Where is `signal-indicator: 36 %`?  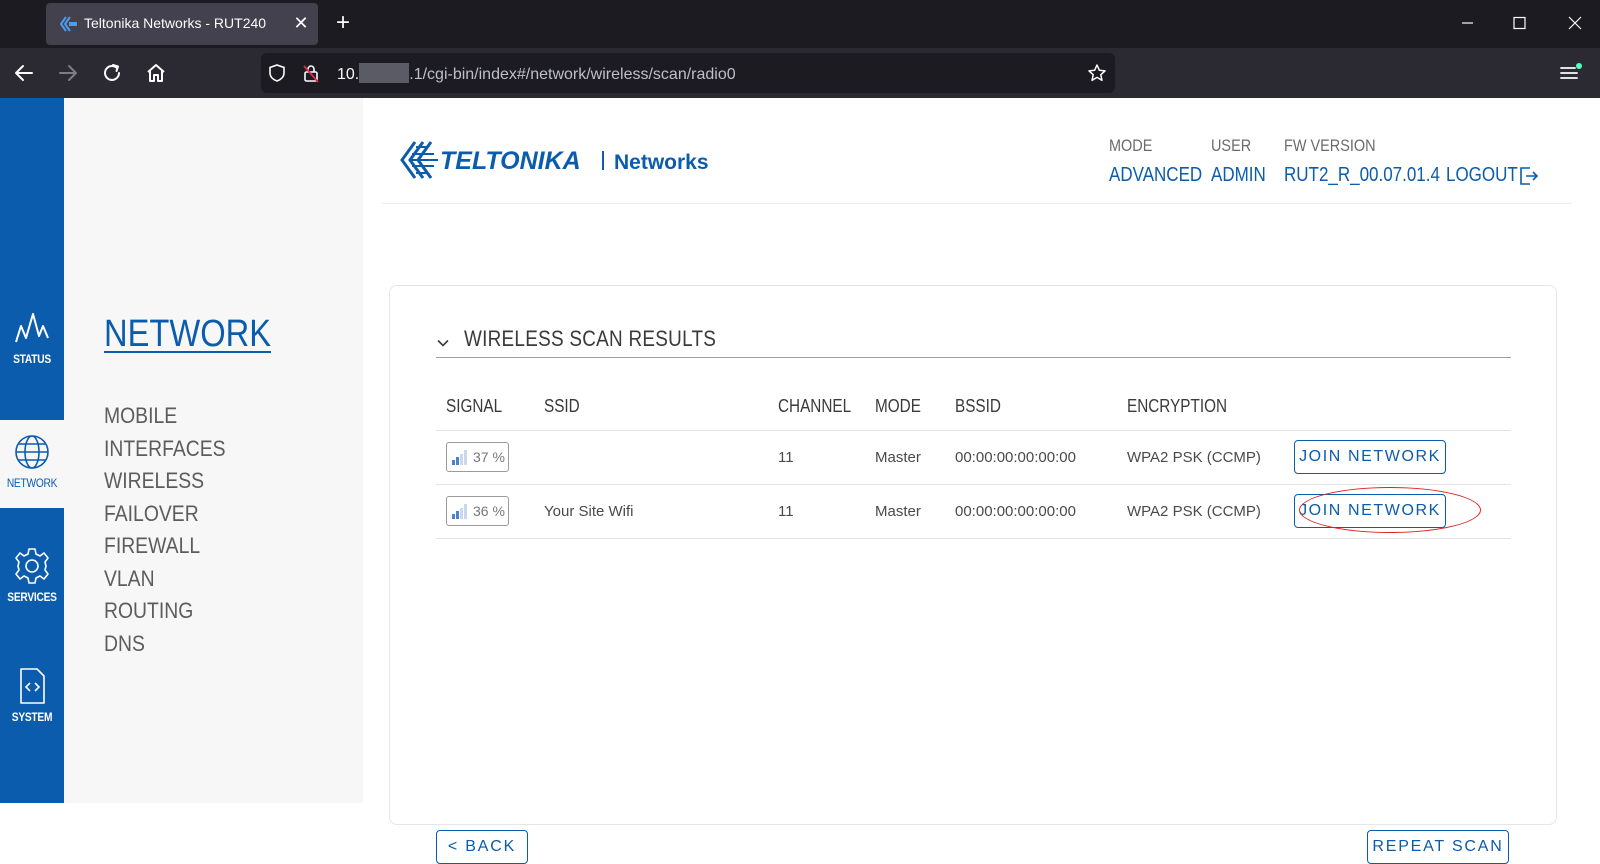
signal-indicator: 36 % is located at coordinates (477, 511).